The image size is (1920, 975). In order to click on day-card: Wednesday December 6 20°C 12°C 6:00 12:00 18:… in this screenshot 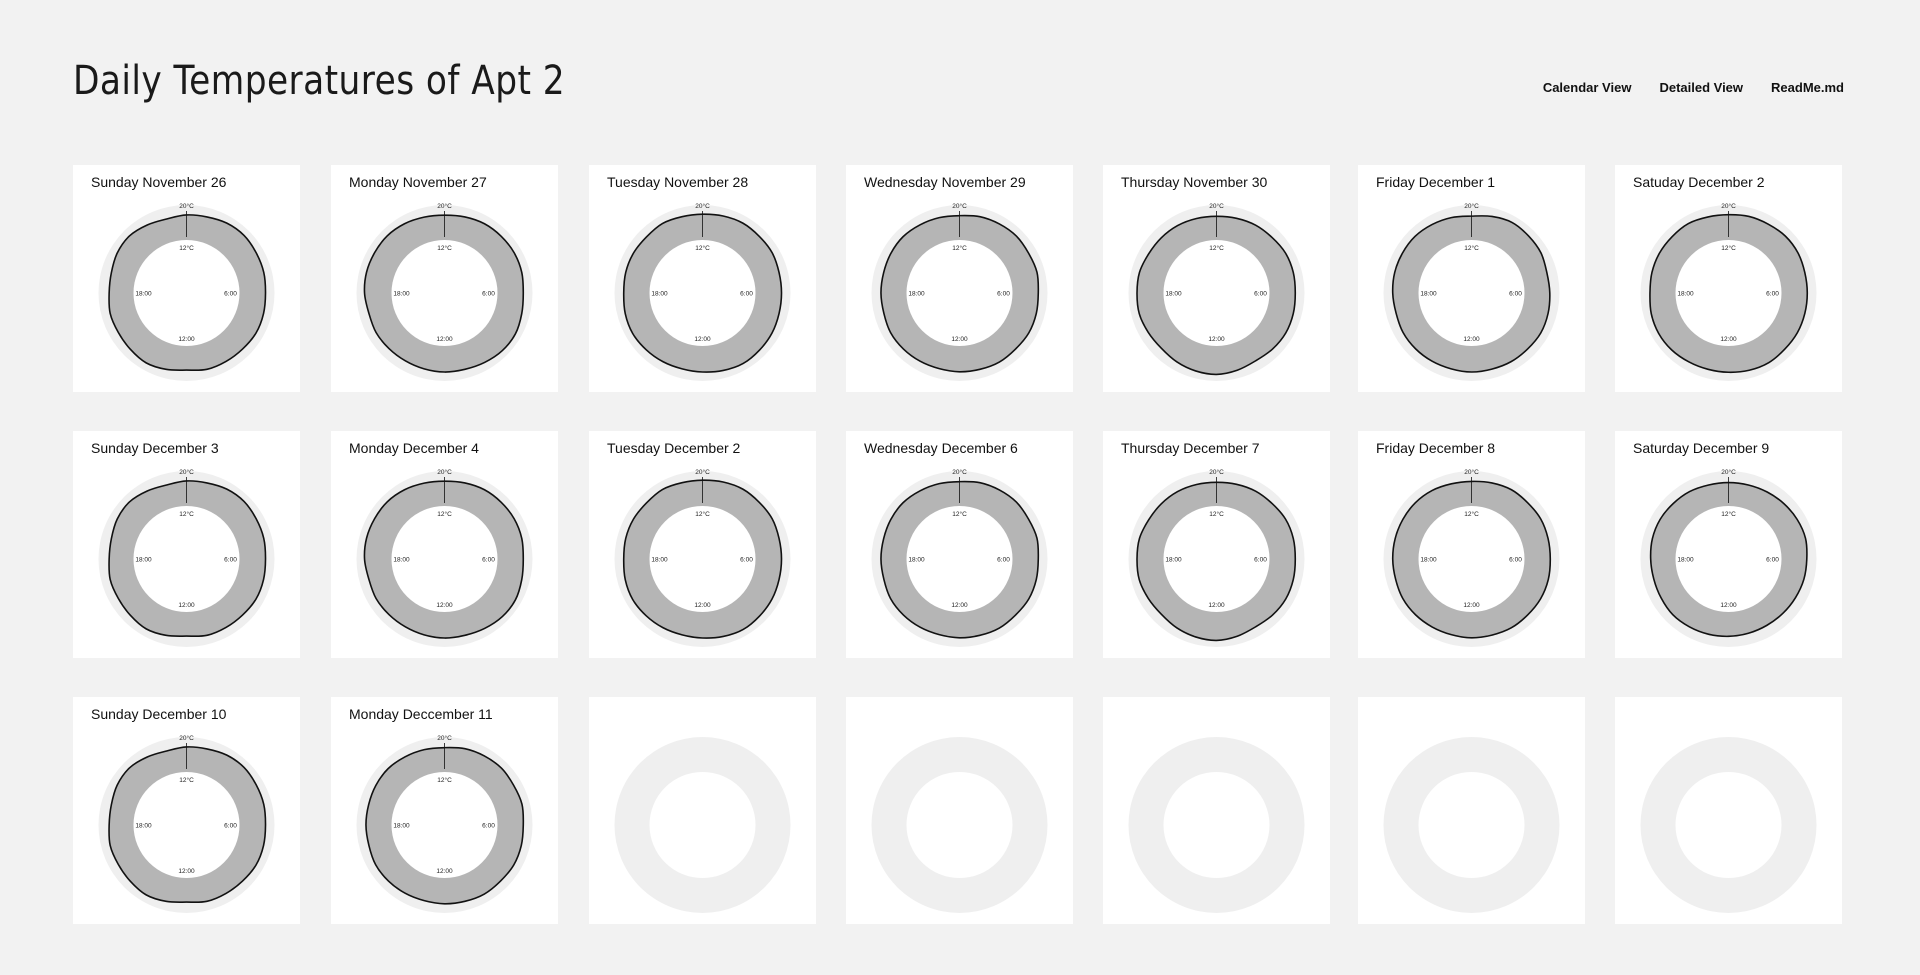, I will do `click(959, 544)`.